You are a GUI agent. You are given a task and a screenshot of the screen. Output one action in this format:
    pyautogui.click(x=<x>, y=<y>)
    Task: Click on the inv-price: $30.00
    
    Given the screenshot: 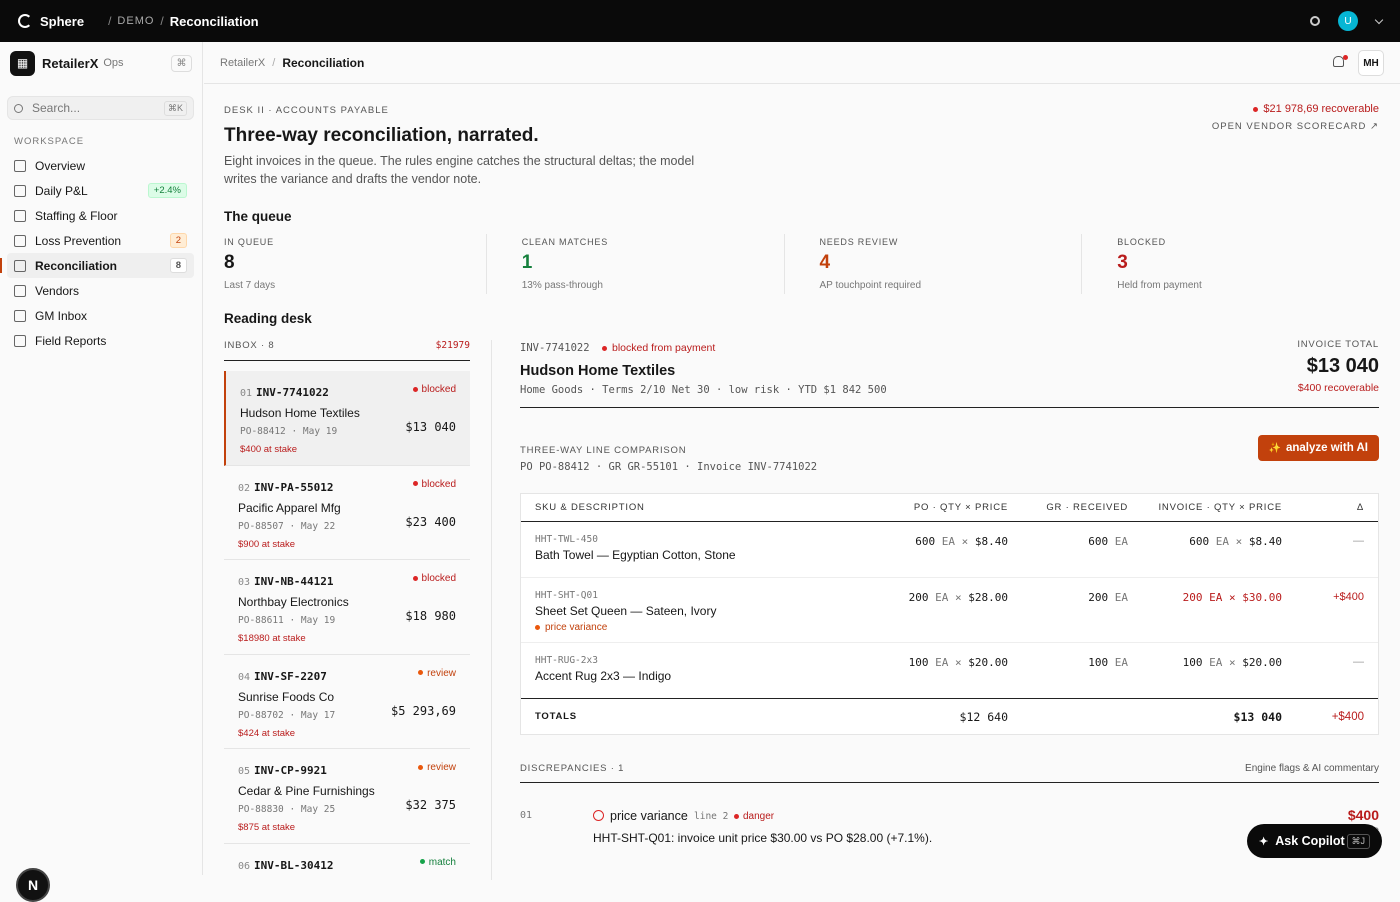 What is the action you would take?
    pyautogui.click(x=1262, y=597)
    